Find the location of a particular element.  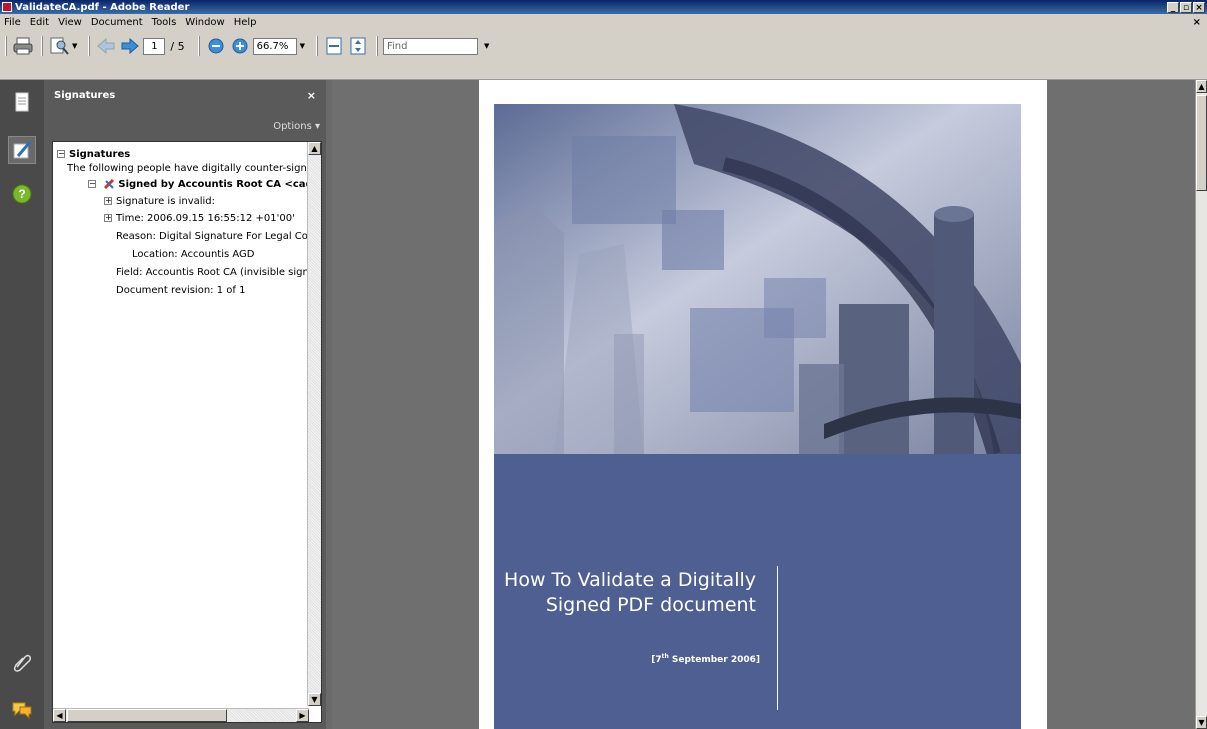

search-dropdown-icon: ▼ is located at coordinates (74, 46).